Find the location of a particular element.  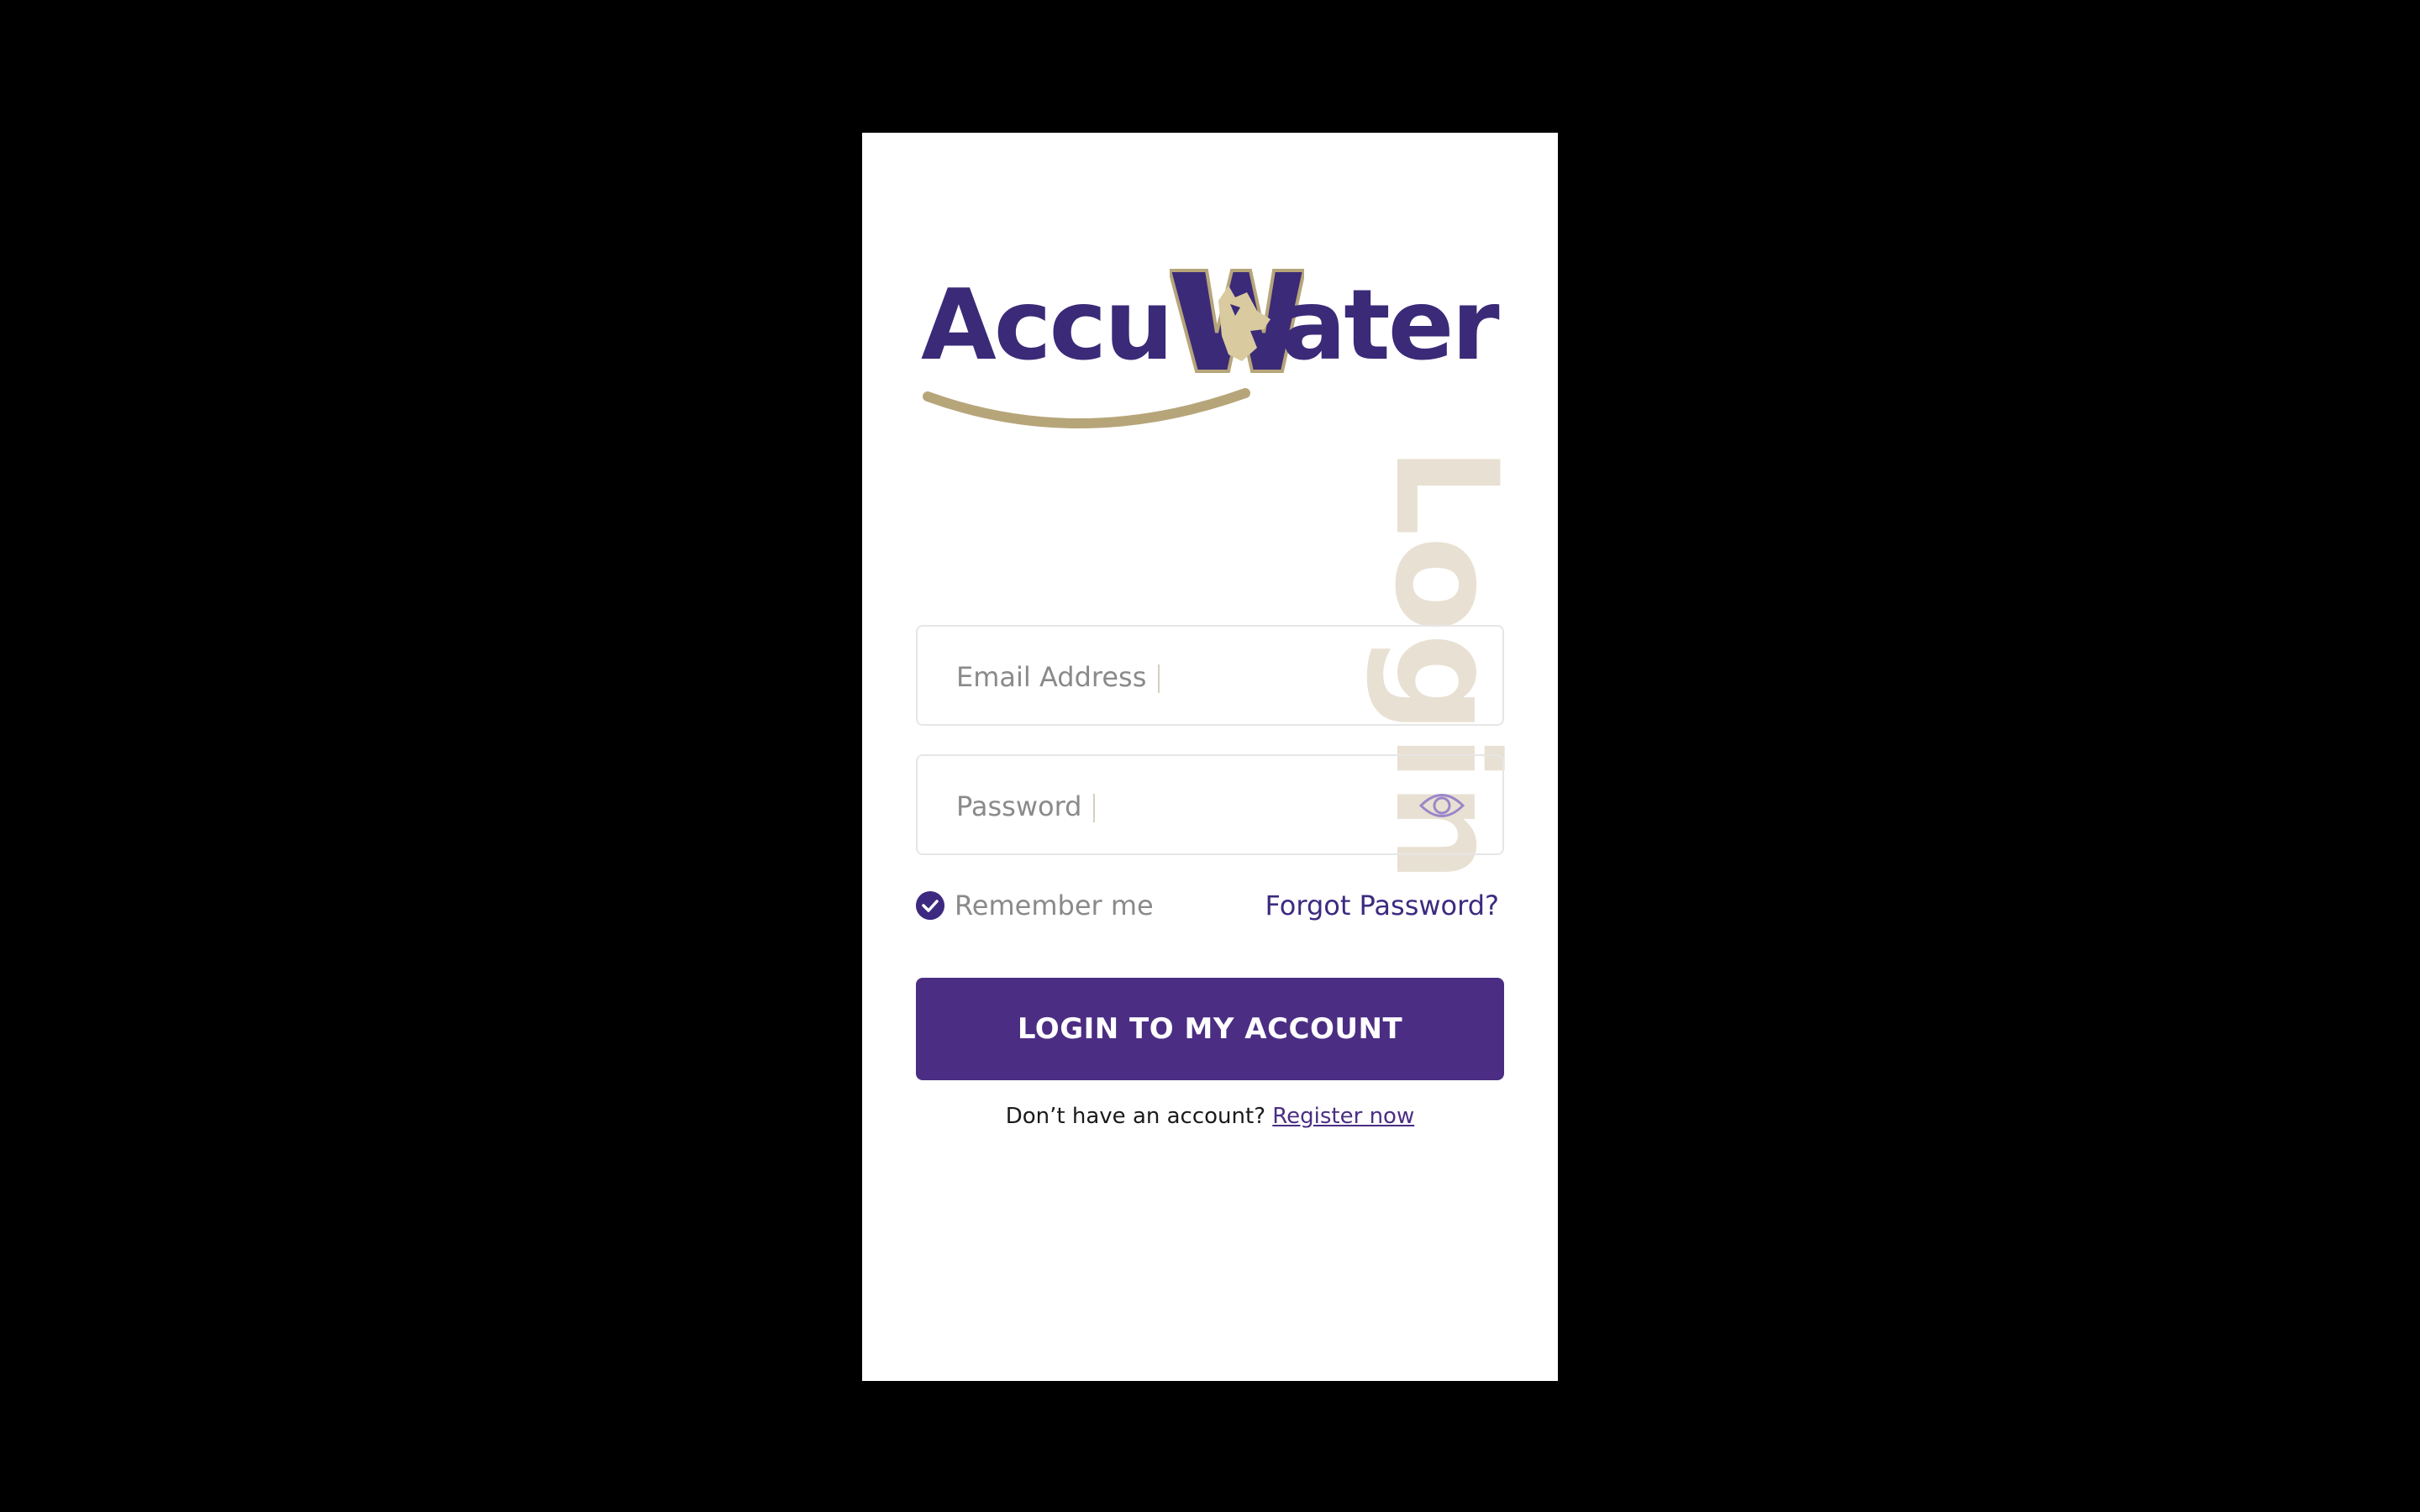

register-prompt: Don’t have an account? Register now is located at coordinates (1210, 1116).